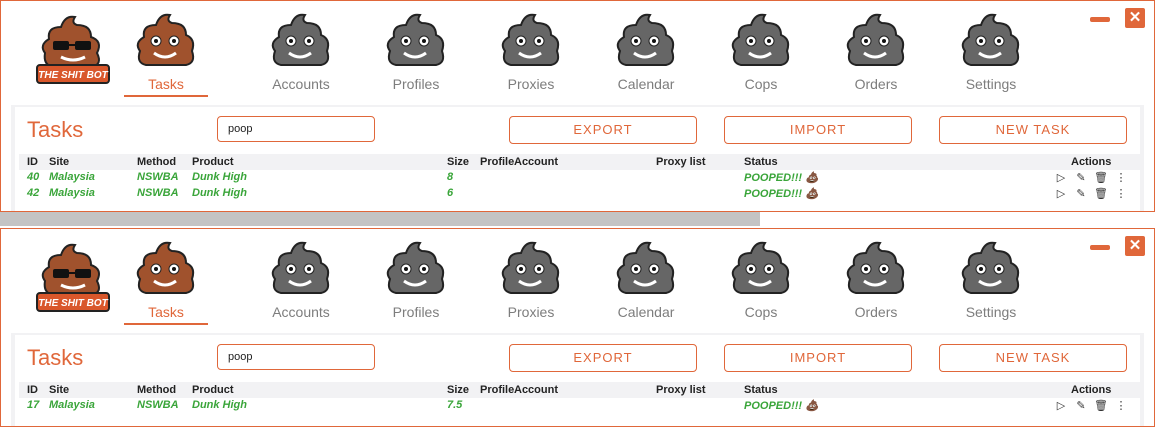 This screenshot has width=1155, height=427. What do you see at coordinates (991, 42) in the screenshot?
I see `poop-settings-icon` at bounding box center [991, 42].